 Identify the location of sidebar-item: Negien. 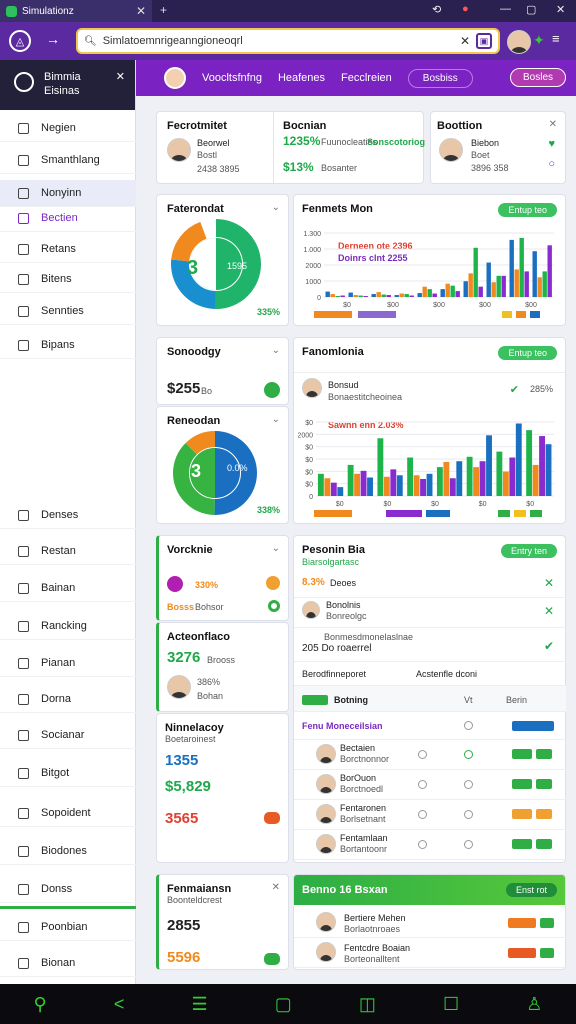
(68, 128).